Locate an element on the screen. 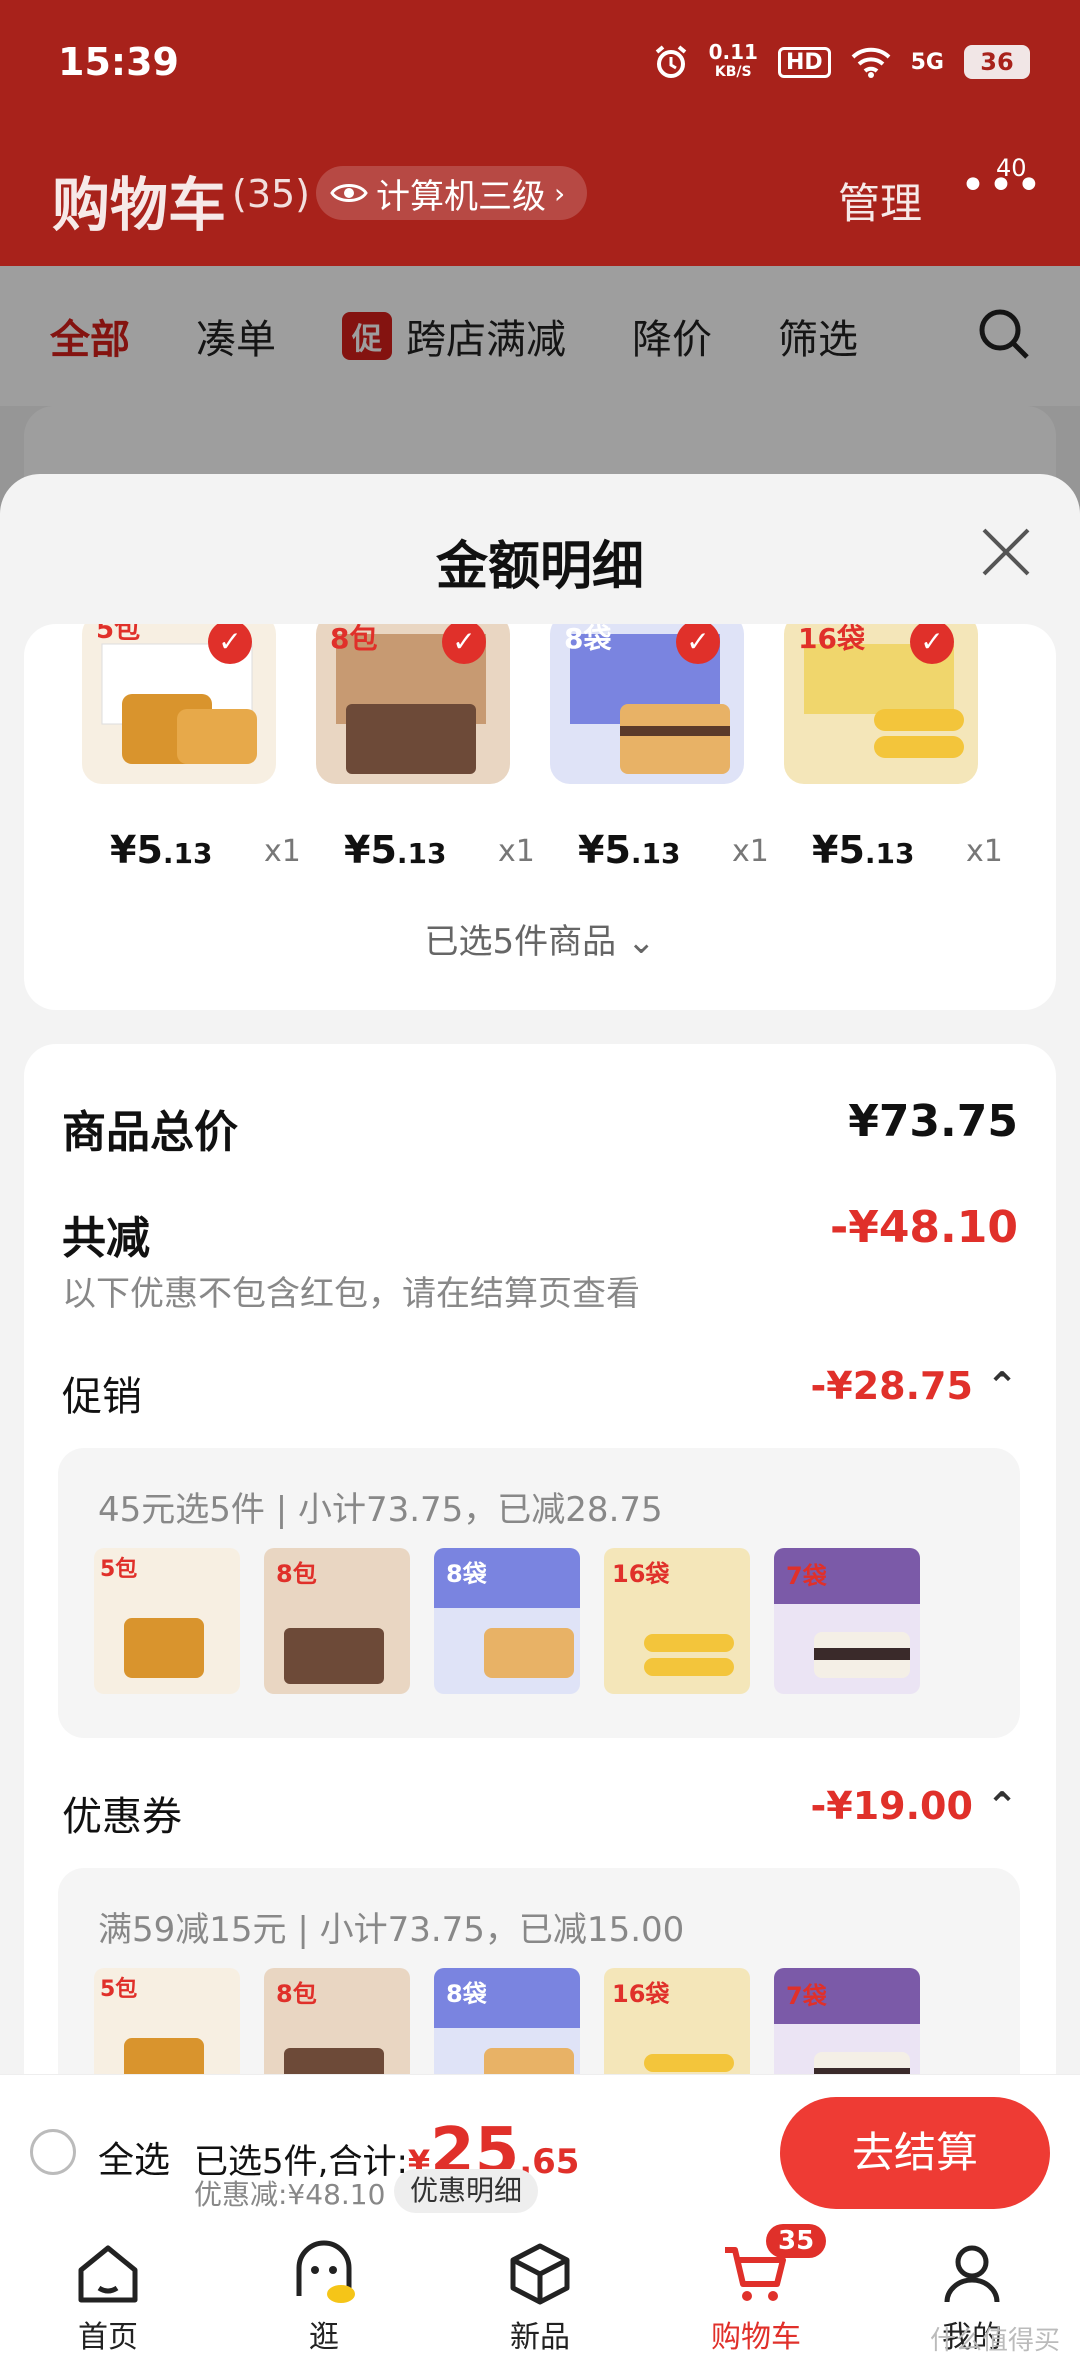  select-all-checkbox is located at coordinates (53, 2152).